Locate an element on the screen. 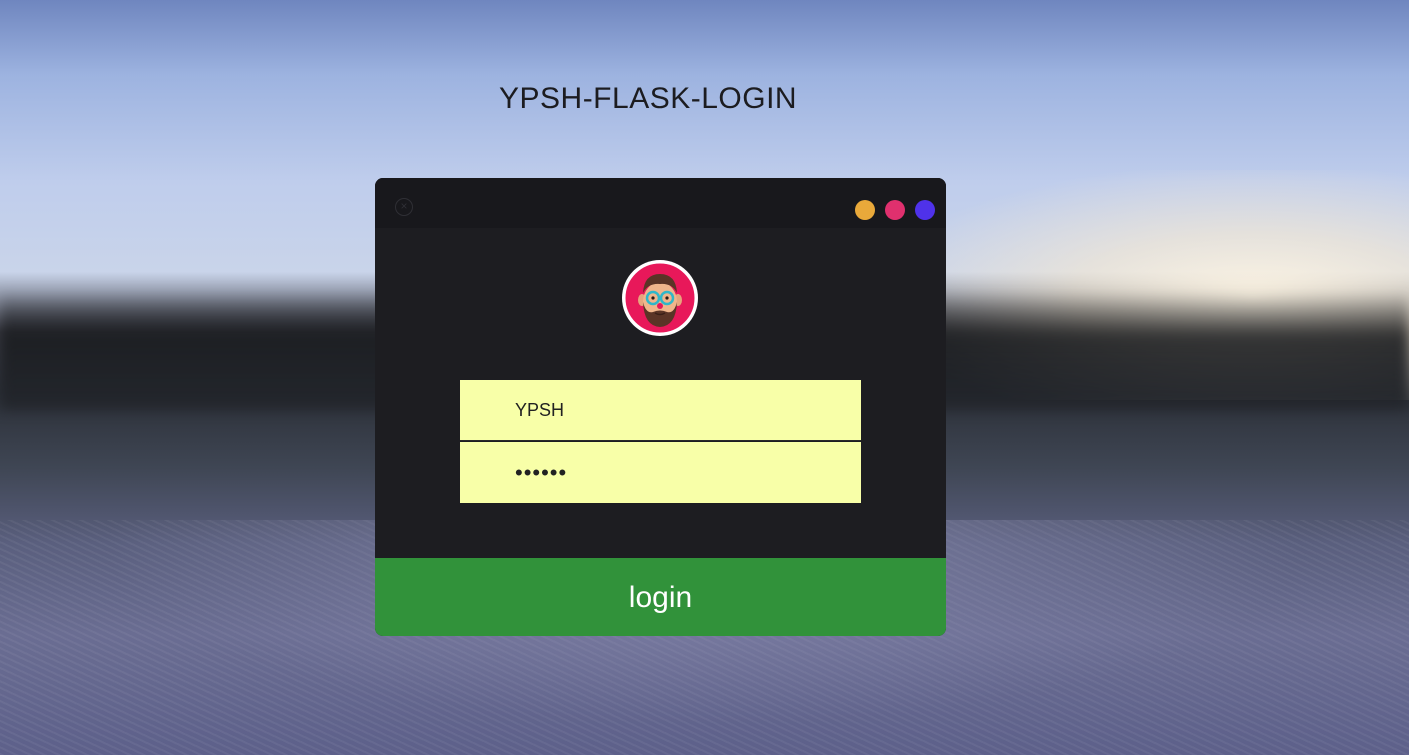  window-dot-pink is located at coordinates (895, 210).